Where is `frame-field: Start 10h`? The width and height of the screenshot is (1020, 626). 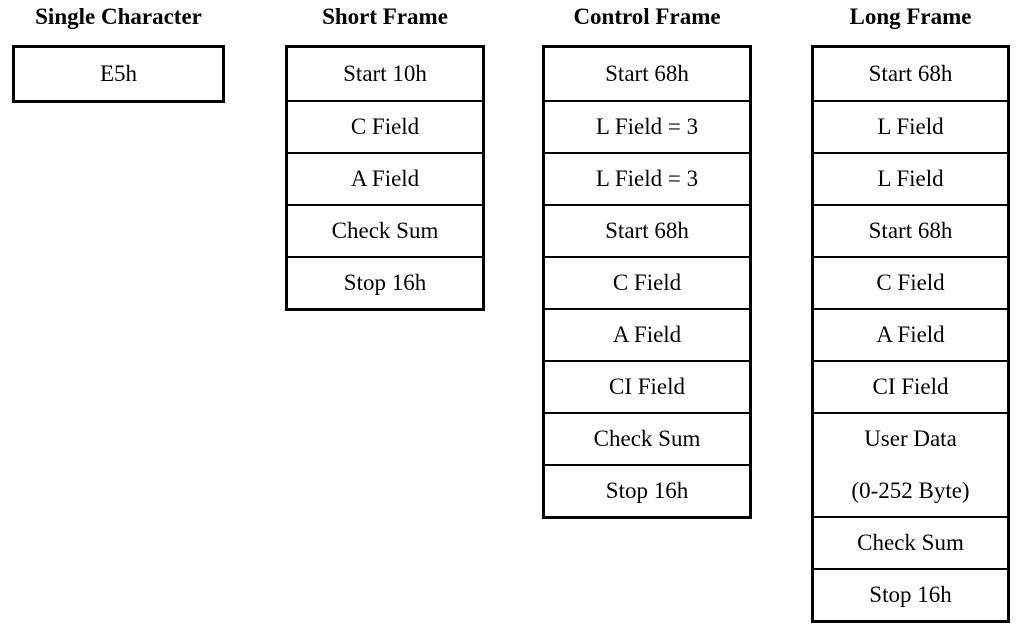
frame-field: Start 10h is located at coordinates (385, 74).